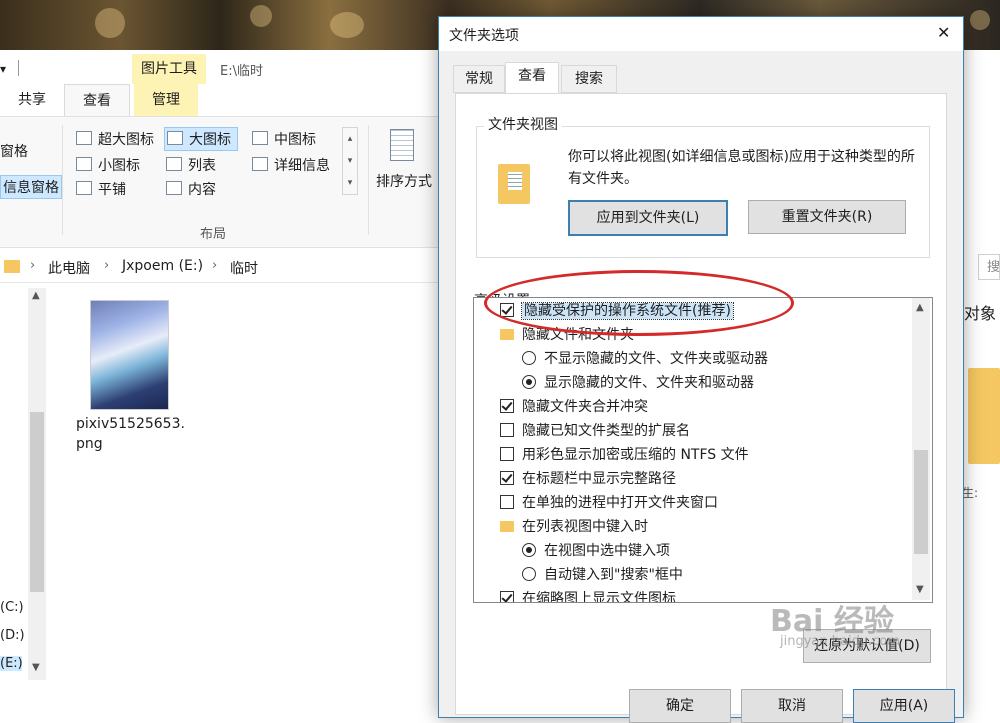 The width and height of the screenshot is (1000, 723). What do you see at coordinates (523, 124) in the screenshot?
I see `folder-views-legend: 文件夹视图` at bounding box center [523, 124].